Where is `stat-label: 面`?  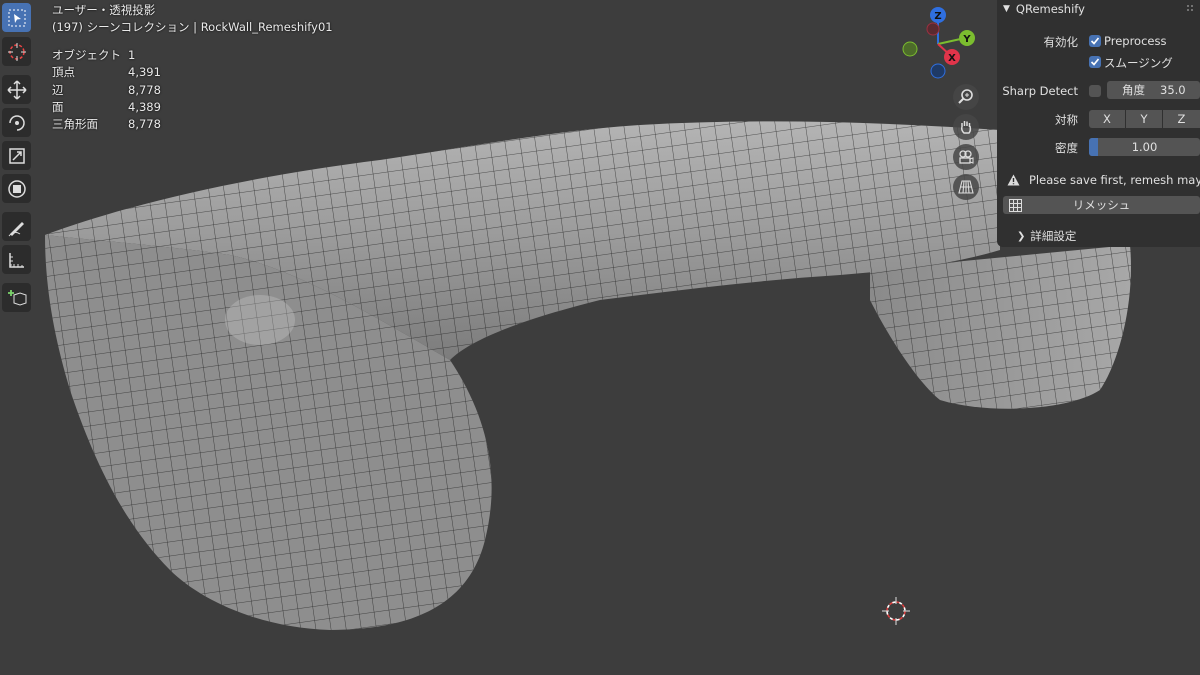 stat-label: 面 is located at coordinates (58, 106).